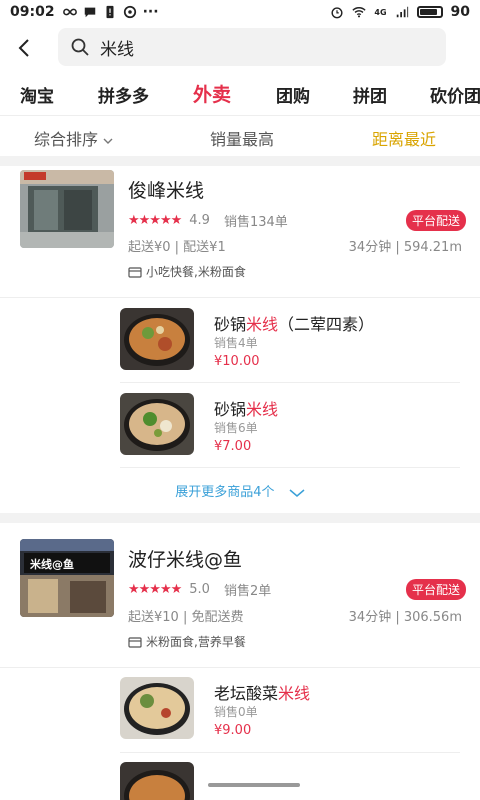 Image resolution: width=480 pixels, height=800 pixels. I want to click on shop-rating-row: ★★★★★ 4.9 销售134单, so click(208, 220).